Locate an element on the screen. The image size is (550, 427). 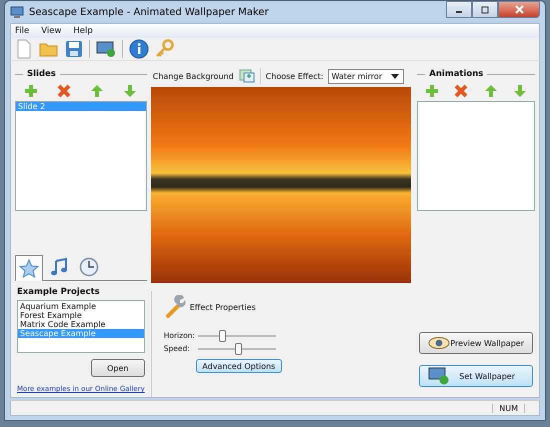
set-wallpaper-button: Set Wallpaper is located at coordinates (476, 376).